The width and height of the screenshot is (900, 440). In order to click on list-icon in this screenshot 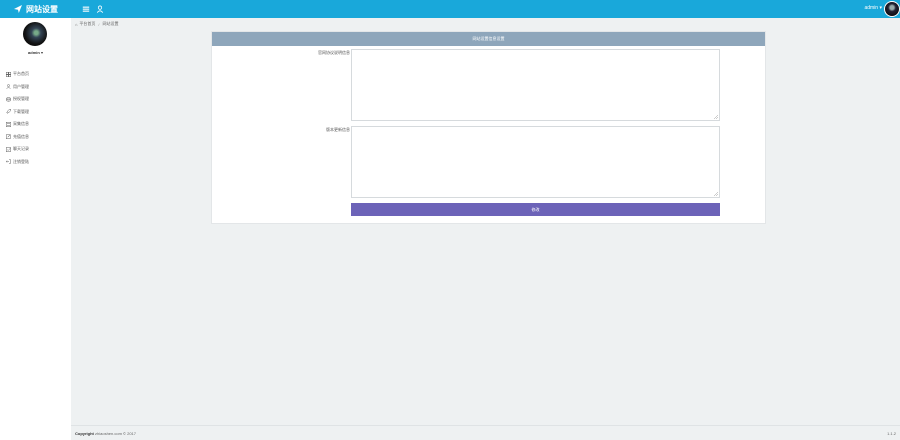, I will do `click(8, 124)`.